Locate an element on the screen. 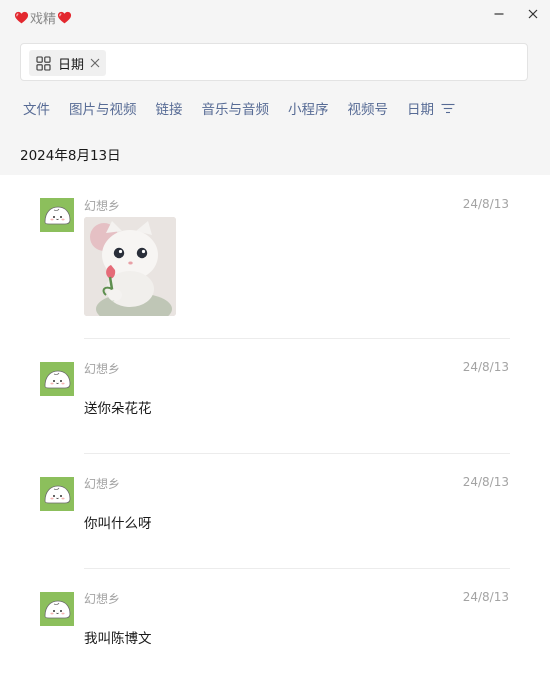  list-item: 幻想乡 24/8/13 送你朵花花 is located at coordinates (275, 395).